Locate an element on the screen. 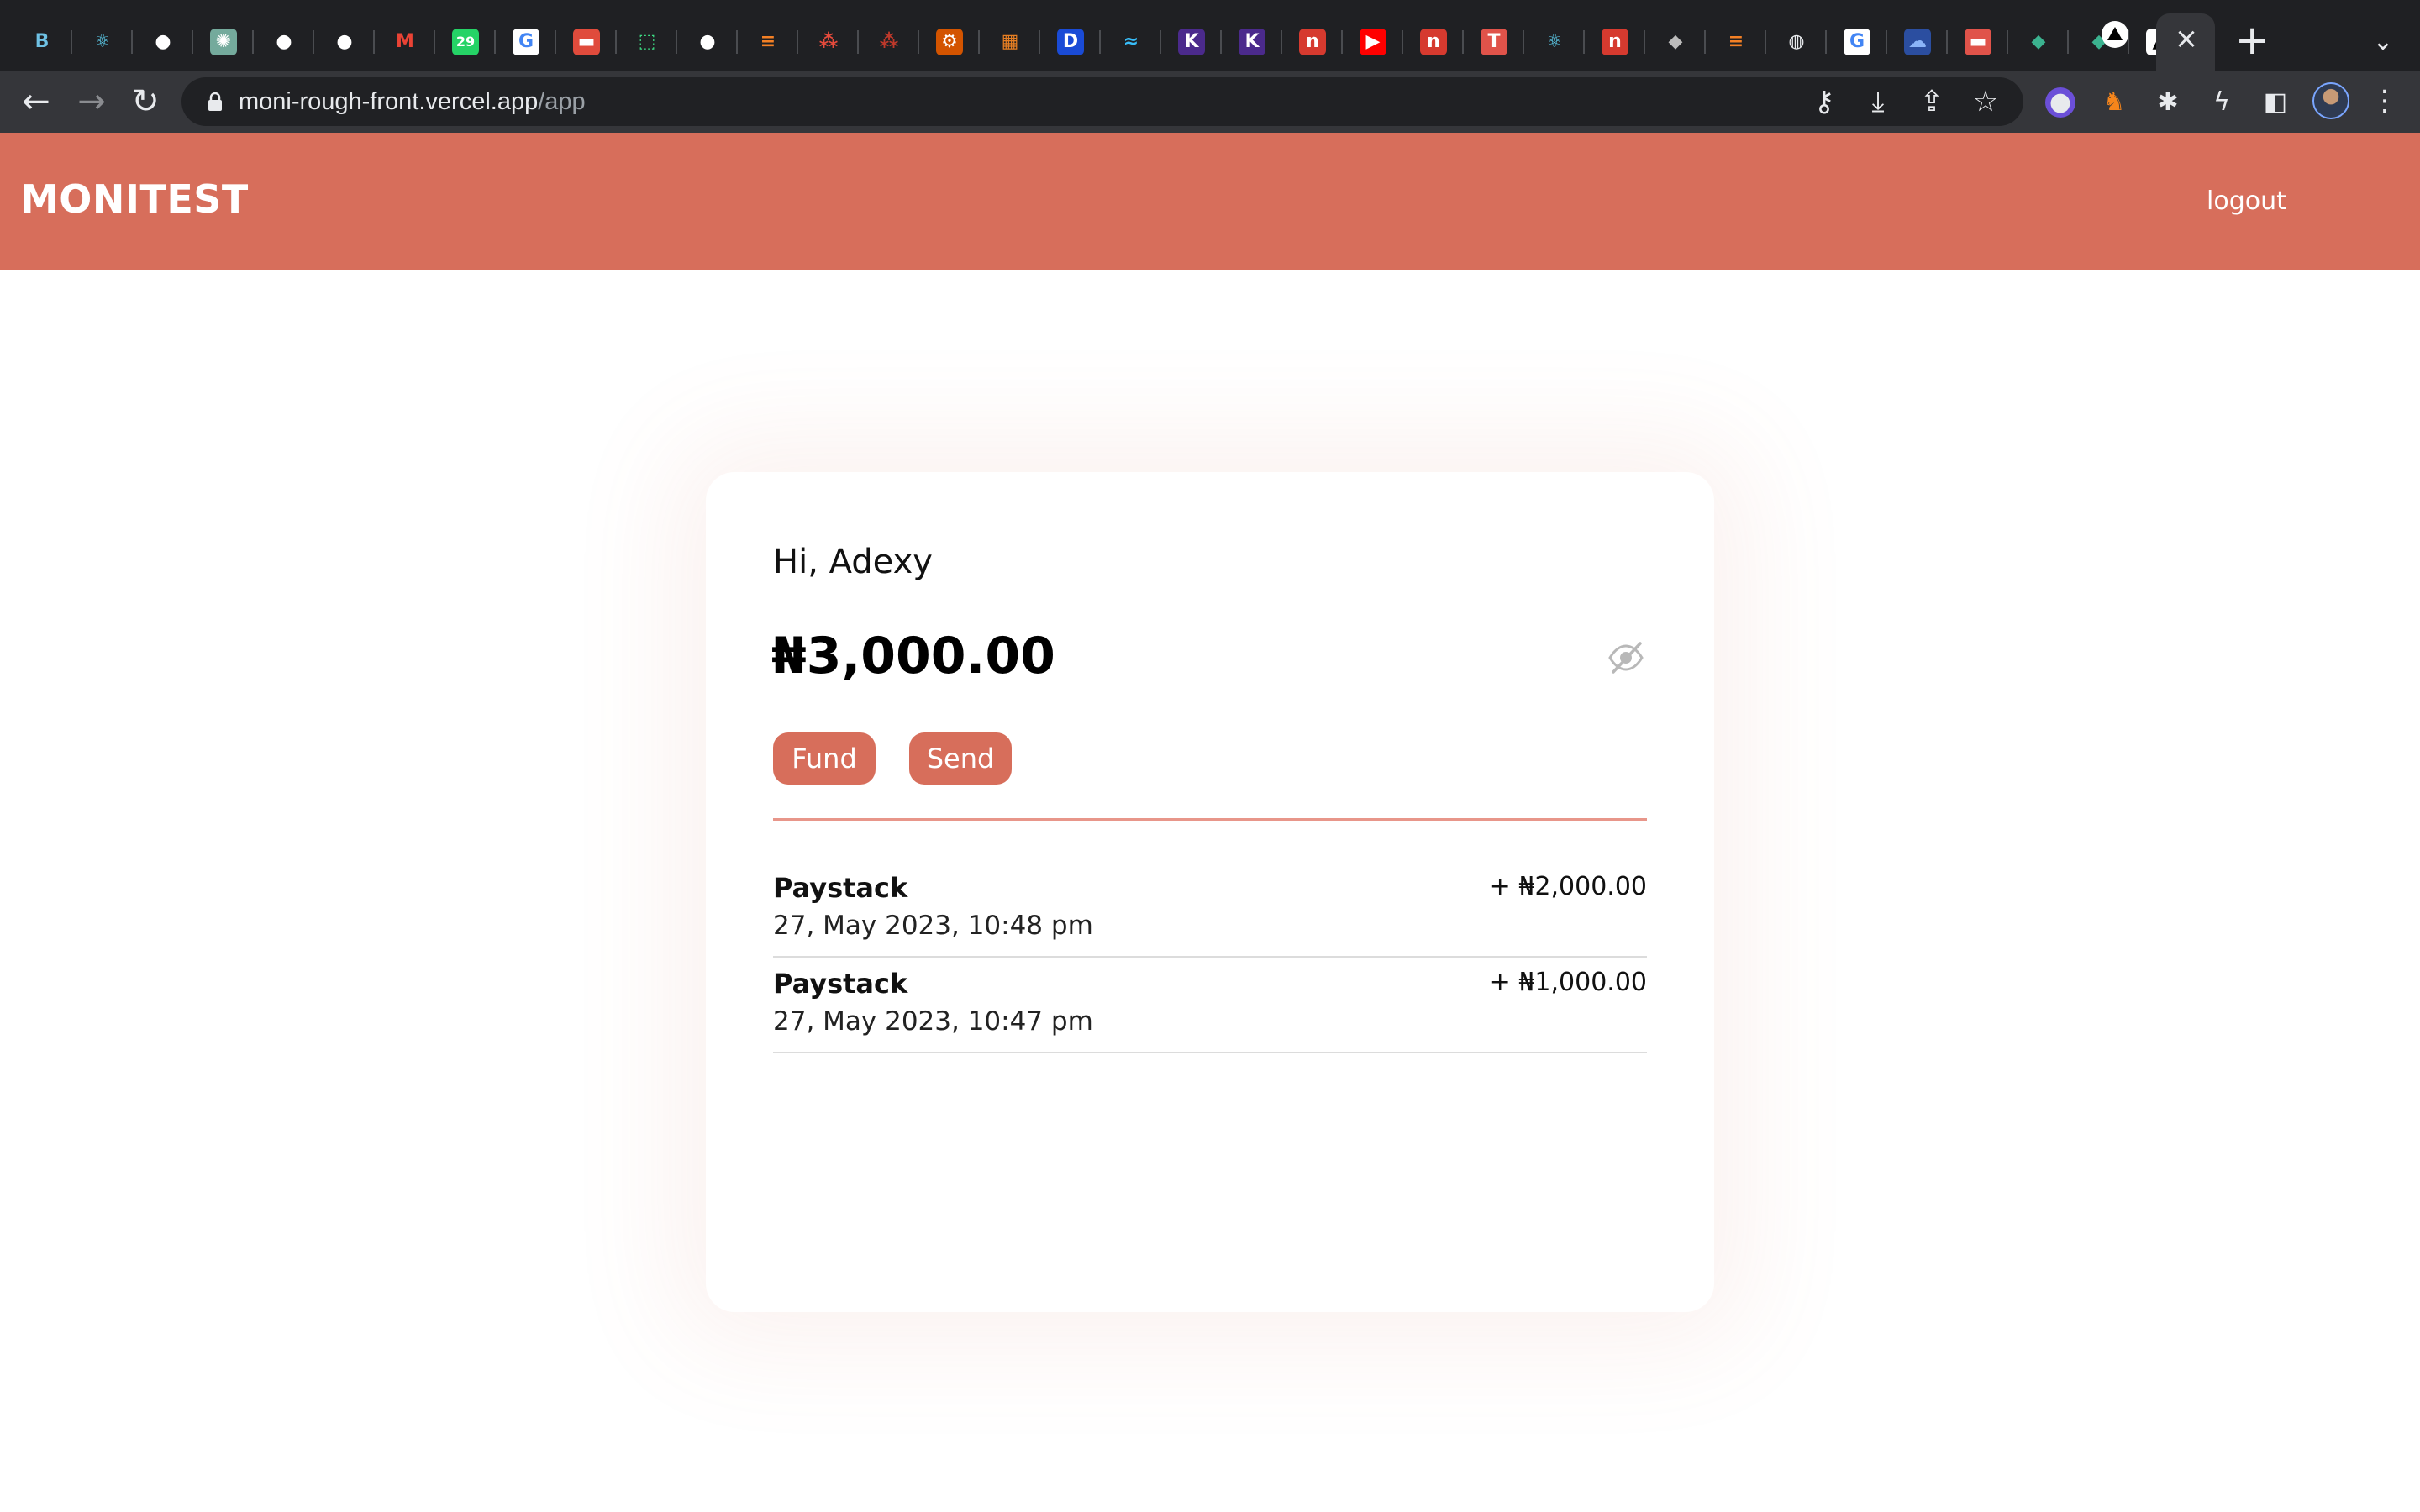  vercel-tab-icon is located at coordinates (2115, 34).